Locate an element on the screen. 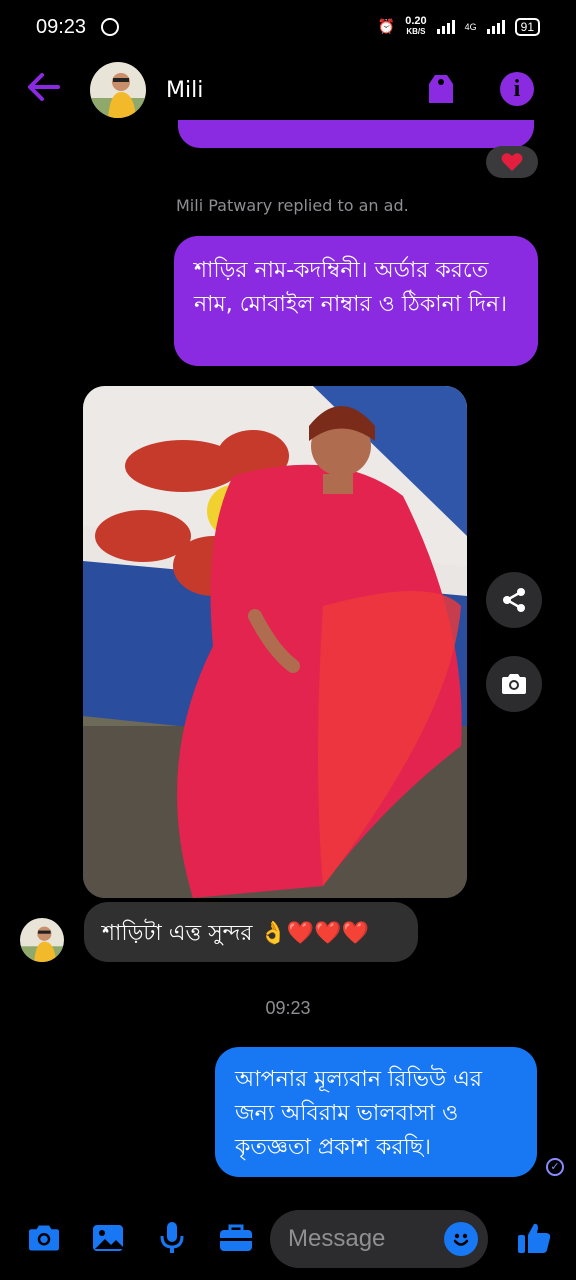 The height and width of the screenshot is (1280, 576). seen-check-icon: ✓ is located at coordinates (555, 1167).